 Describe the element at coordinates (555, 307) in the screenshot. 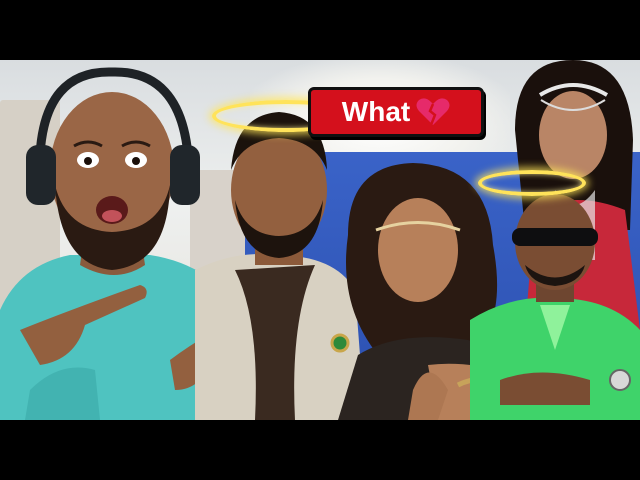

I see `man-green-suit` at that location.